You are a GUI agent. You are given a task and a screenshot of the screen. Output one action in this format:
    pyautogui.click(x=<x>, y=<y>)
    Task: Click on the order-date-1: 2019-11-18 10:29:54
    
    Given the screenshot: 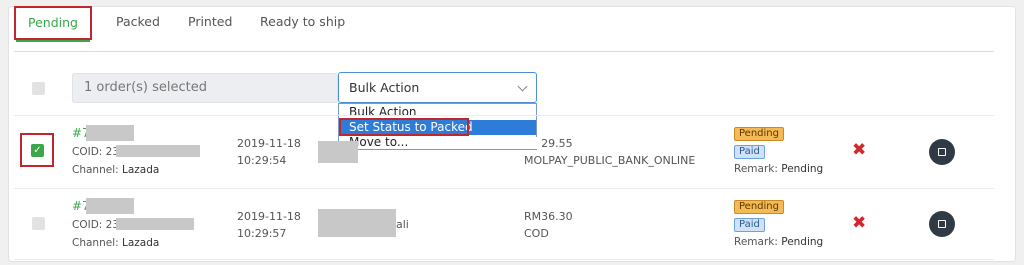 What is the action you would take?
    pyautogui.click(x=269, y=152)
    